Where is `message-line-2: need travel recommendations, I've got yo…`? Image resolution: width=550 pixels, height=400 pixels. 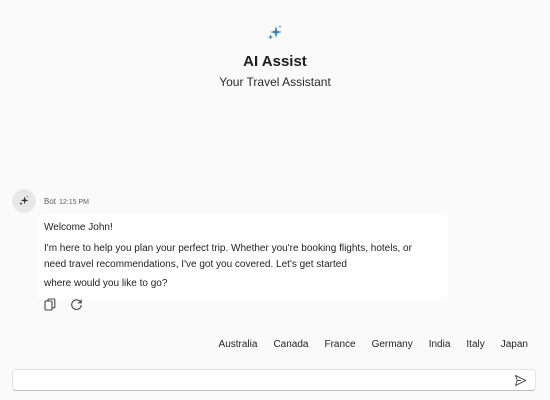
message-line-2: need travel recommendations, I've got yo… is located at coordinates (195, 264).